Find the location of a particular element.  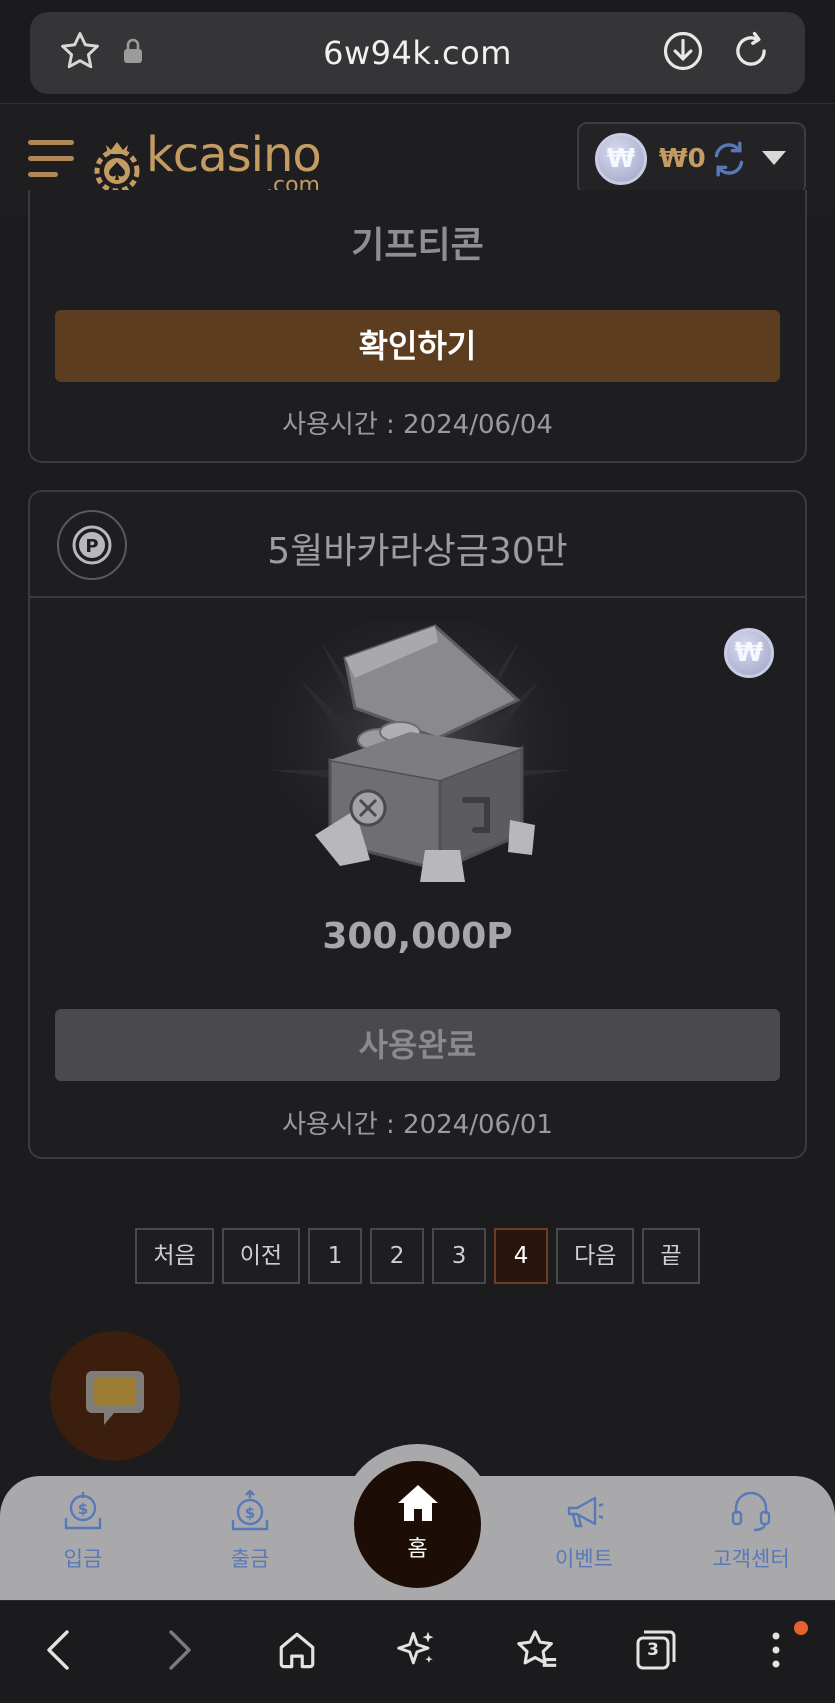

coupon-card-header: P 5월바카라상금30만 is located at coordinates (417, 545).